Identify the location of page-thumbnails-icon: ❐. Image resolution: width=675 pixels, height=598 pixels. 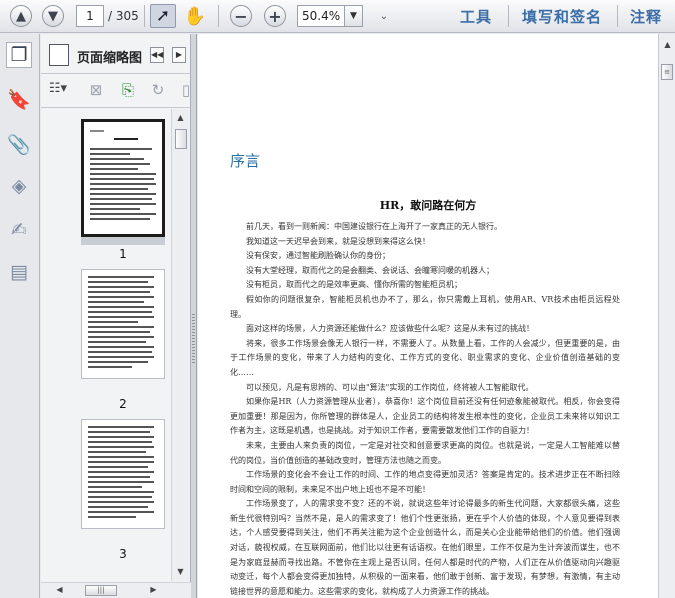
(19, 55).